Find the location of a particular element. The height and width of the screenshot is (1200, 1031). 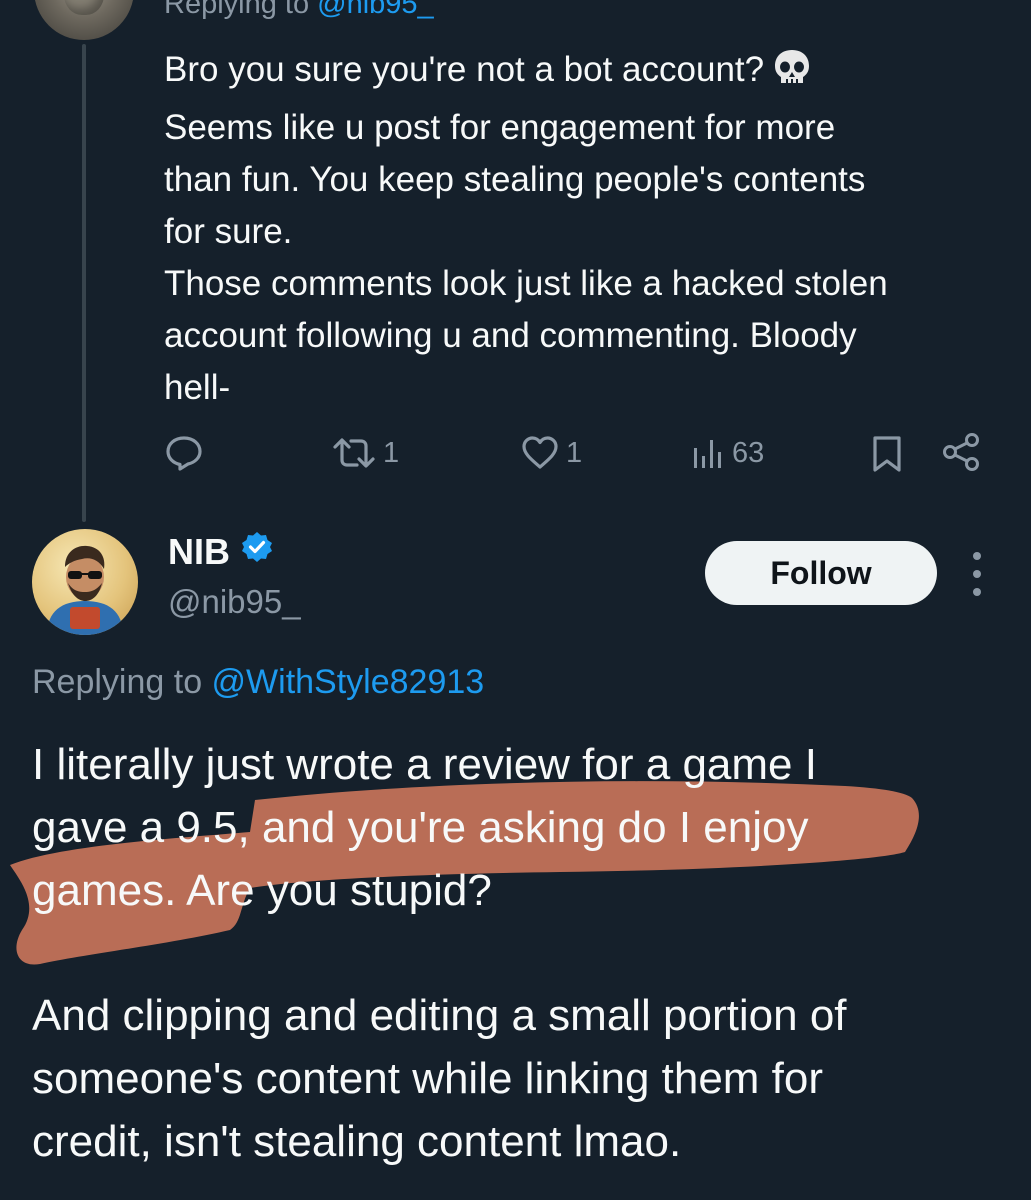

avatar-statue-face is located at coordinates (84, 7).